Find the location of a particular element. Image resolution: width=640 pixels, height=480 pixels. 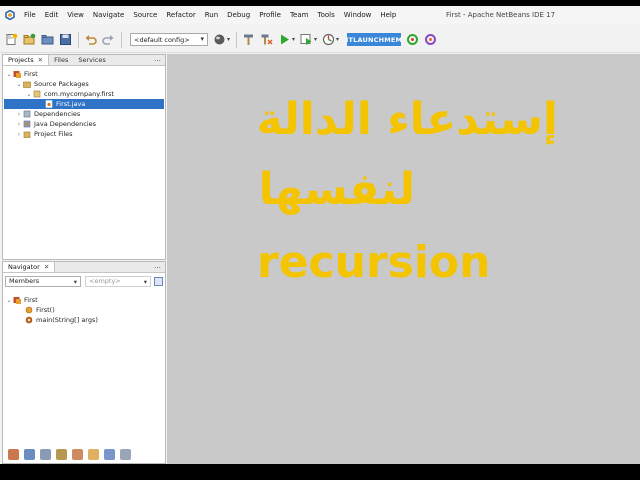

show-static-icon is located at coordinates (45, 454).